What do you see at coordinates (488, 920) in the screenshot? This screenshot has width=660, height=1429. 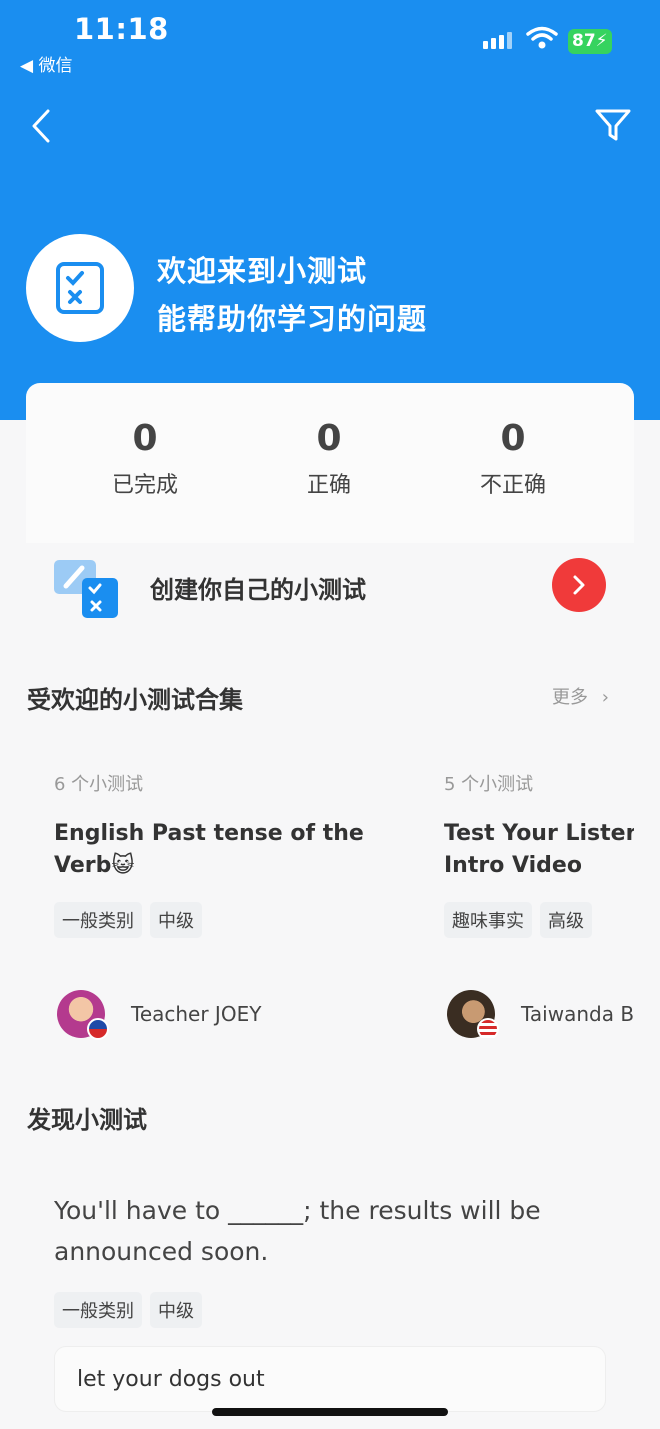 I see `category-tag: 趣味事实` at bounding box center [488, 920].